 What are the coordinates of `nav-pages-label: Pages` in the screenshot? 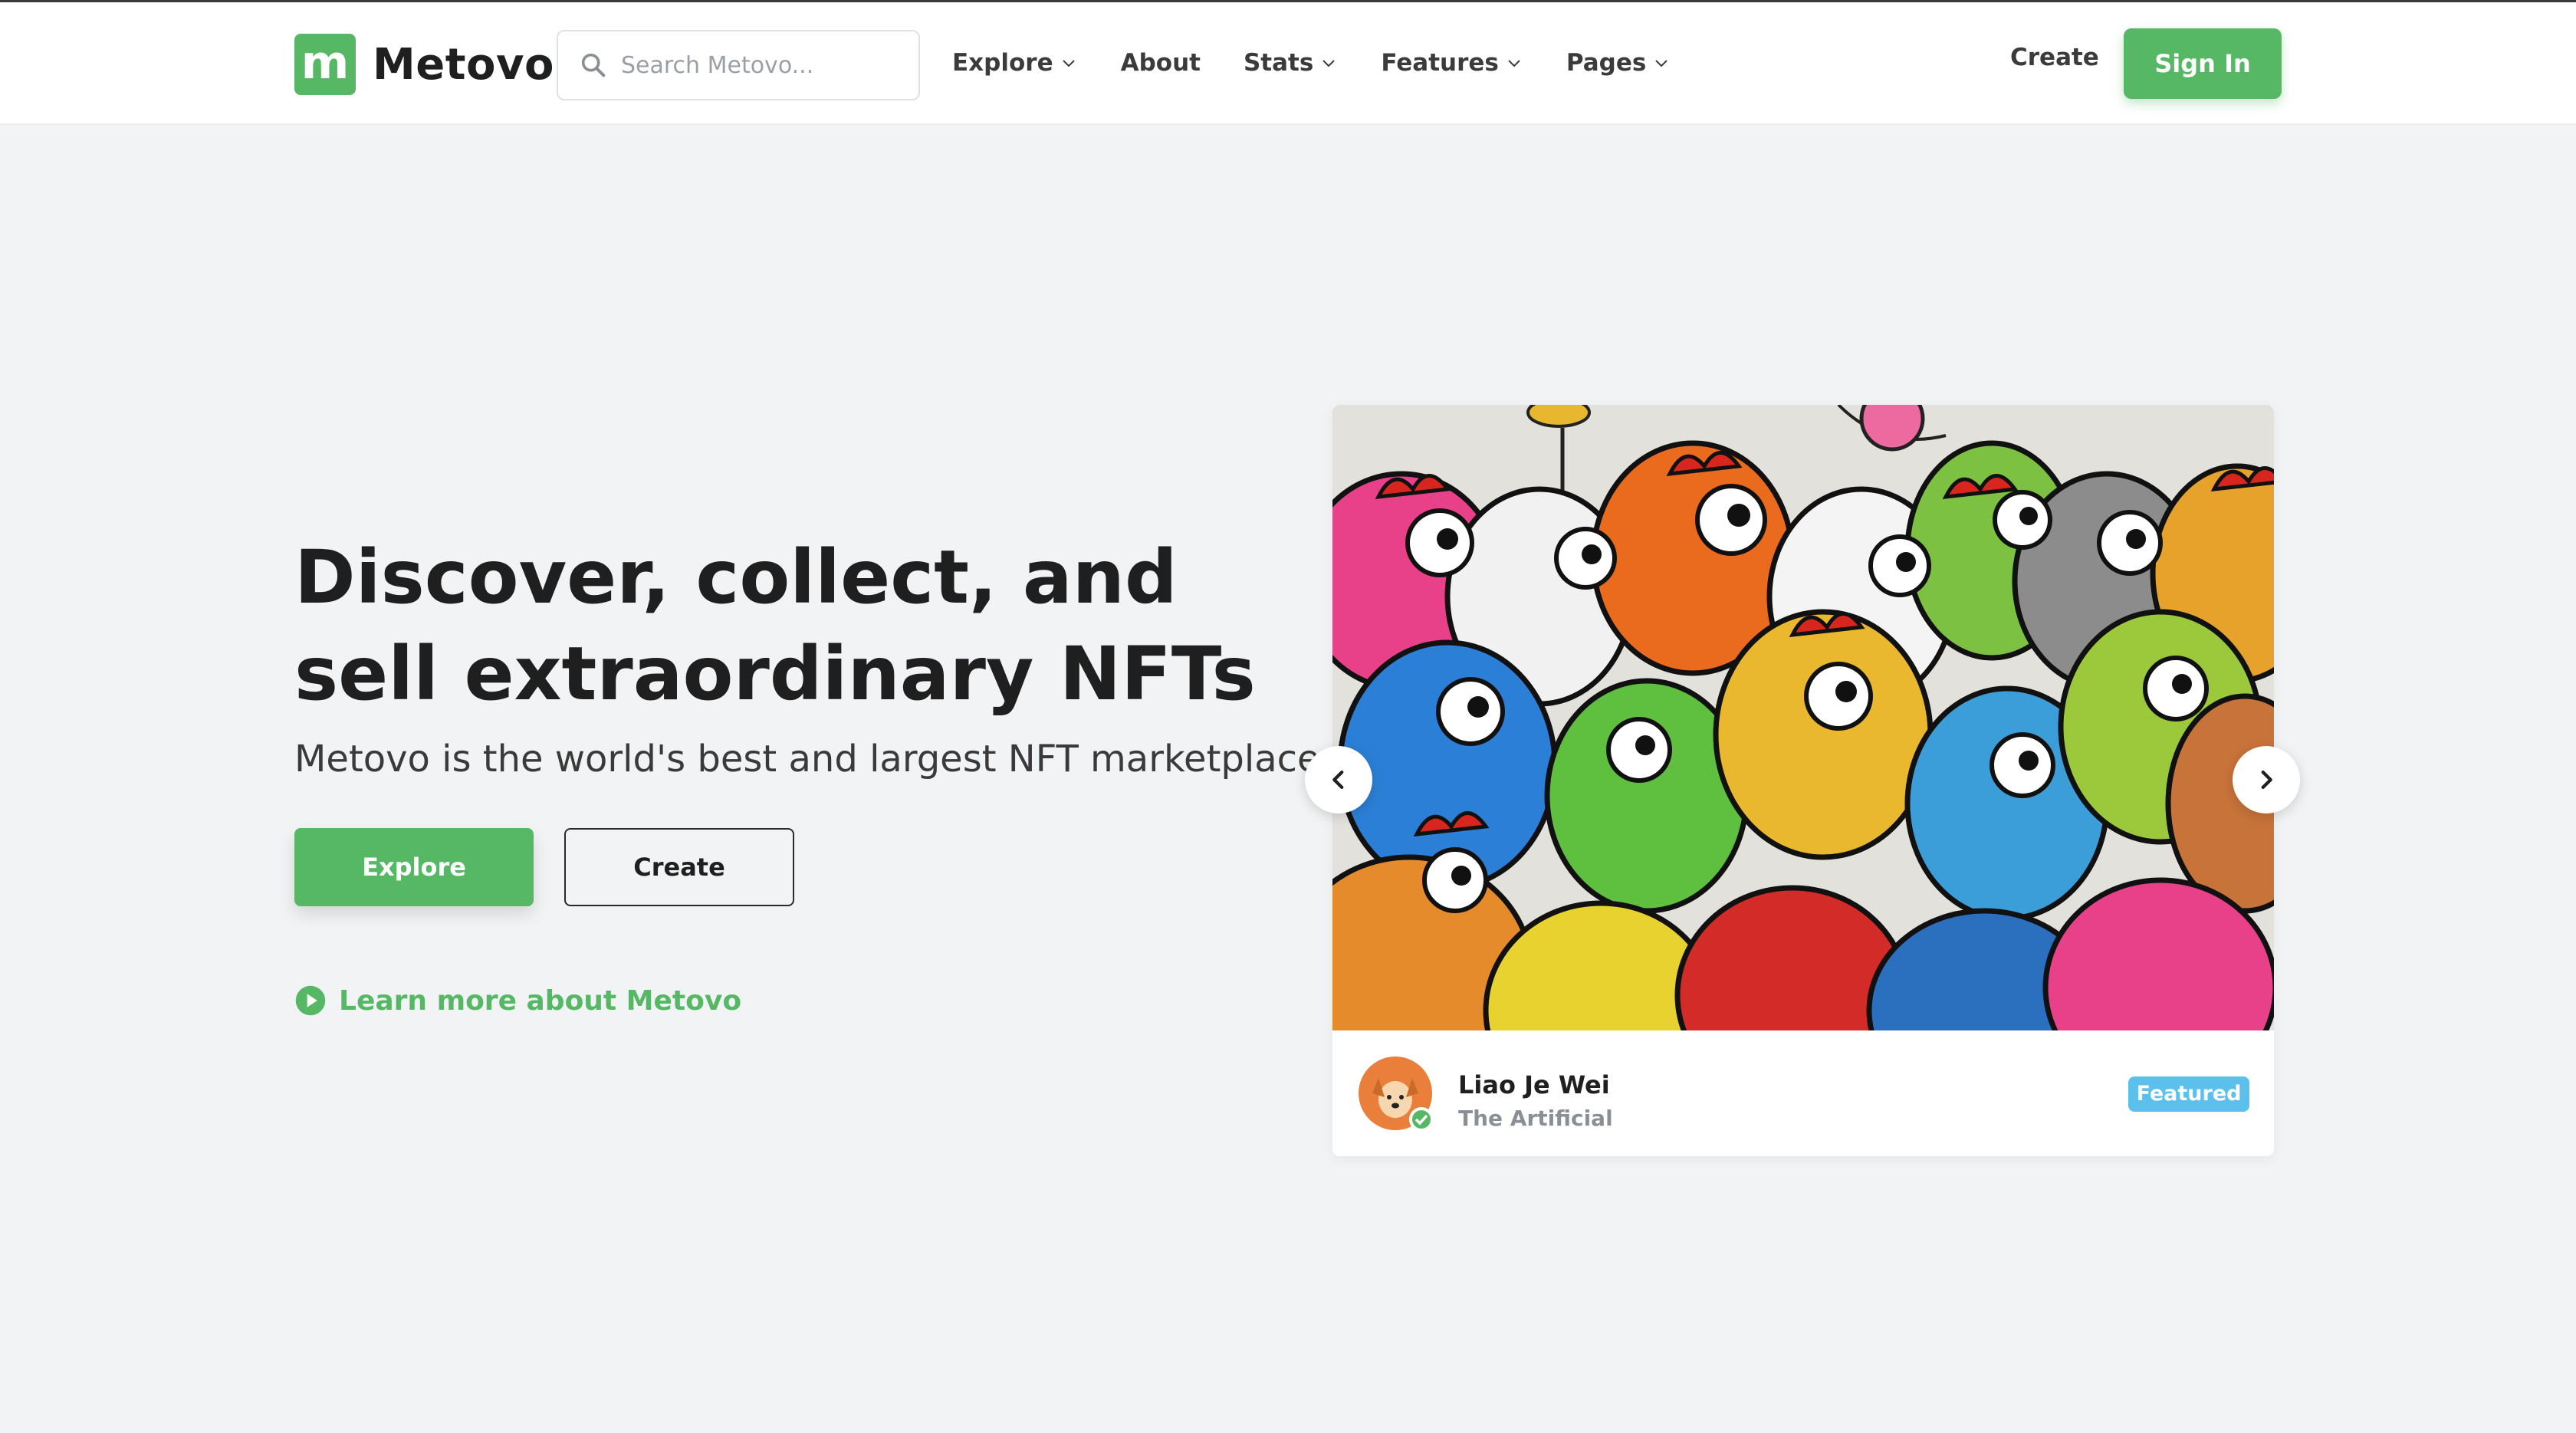 It's located at (1606, 63).